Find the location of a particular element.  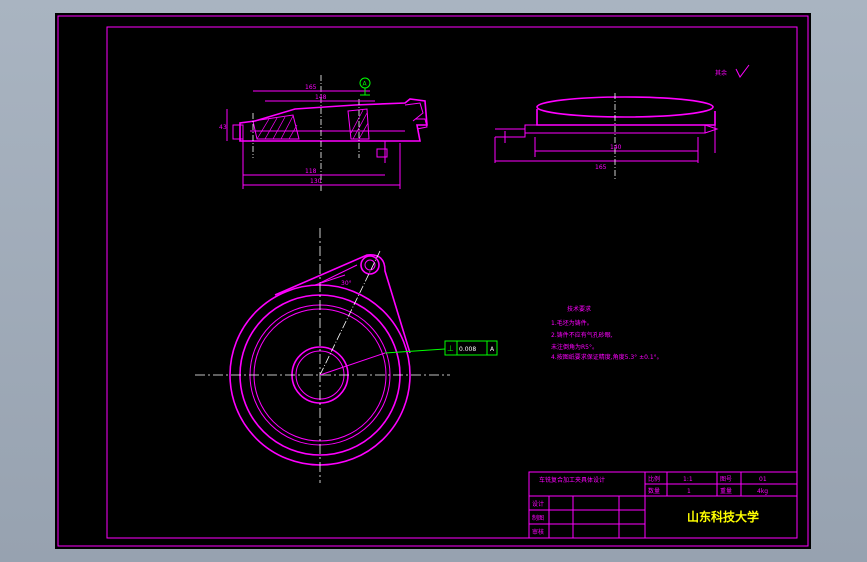

tolerance-symbol: ⊥ is located at coordinates (450, 348).